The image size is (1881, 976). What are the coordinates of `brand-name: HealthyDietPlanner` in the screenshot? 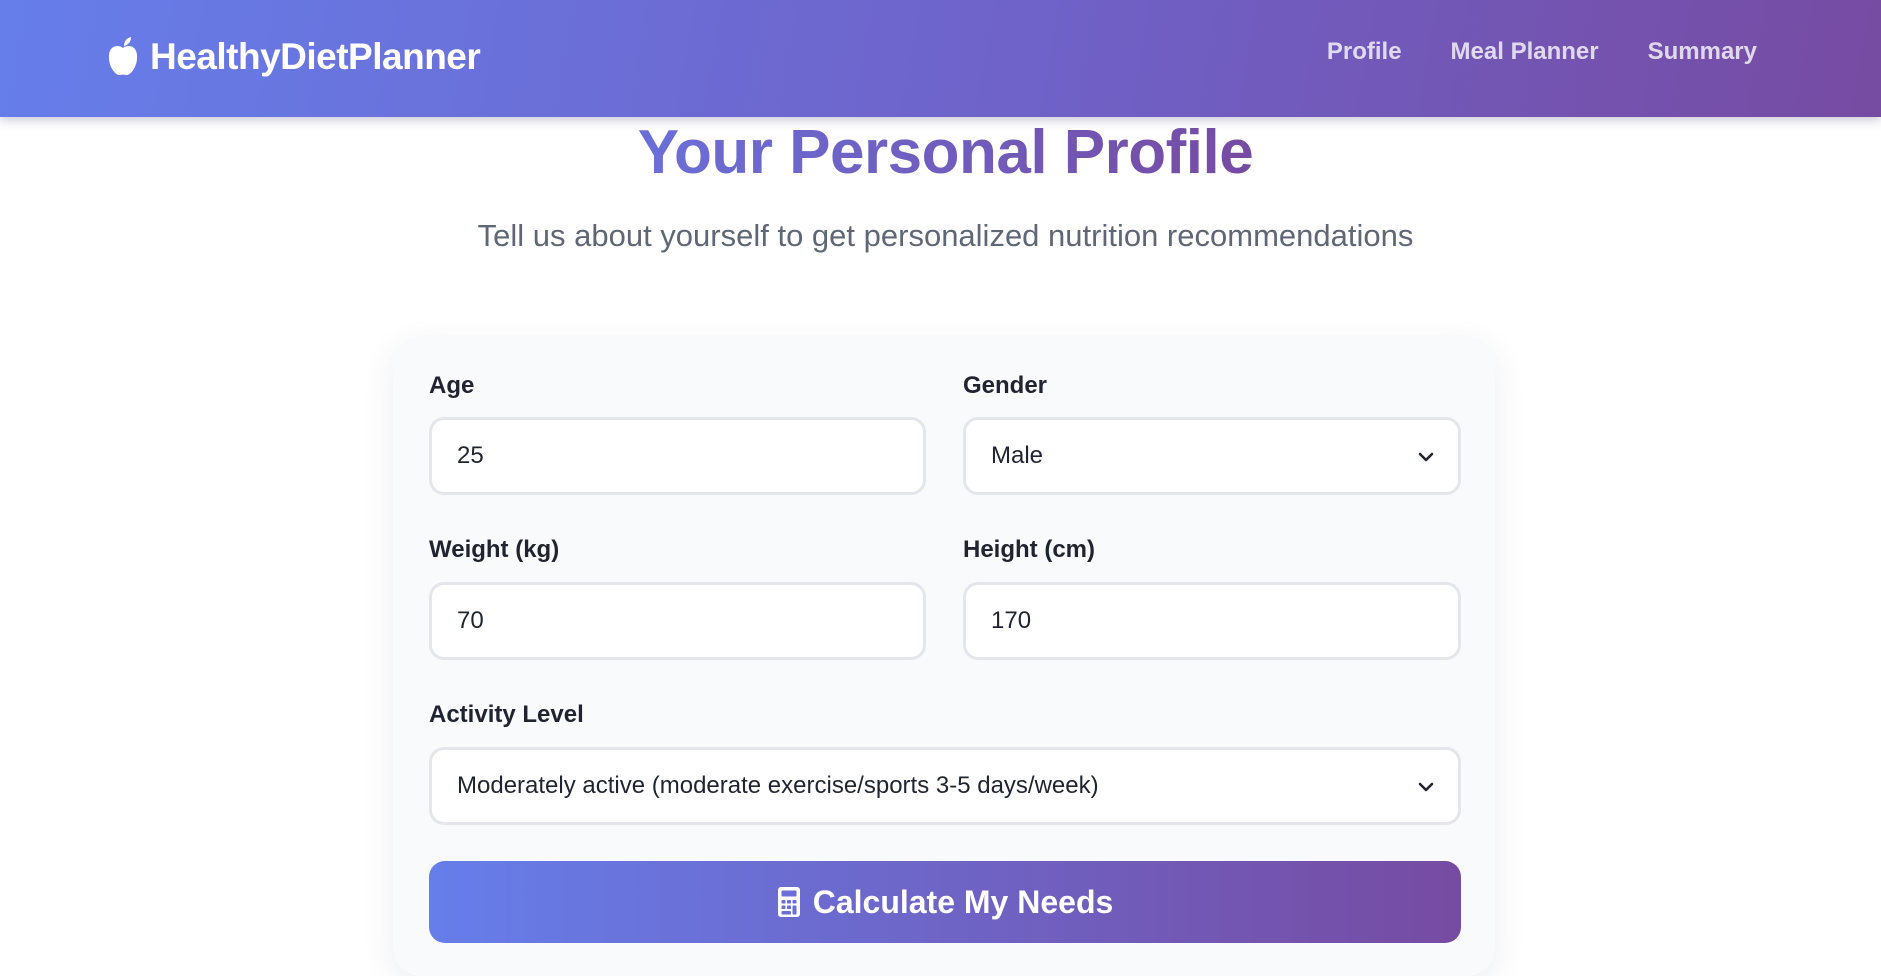 It's located at (315, 56).